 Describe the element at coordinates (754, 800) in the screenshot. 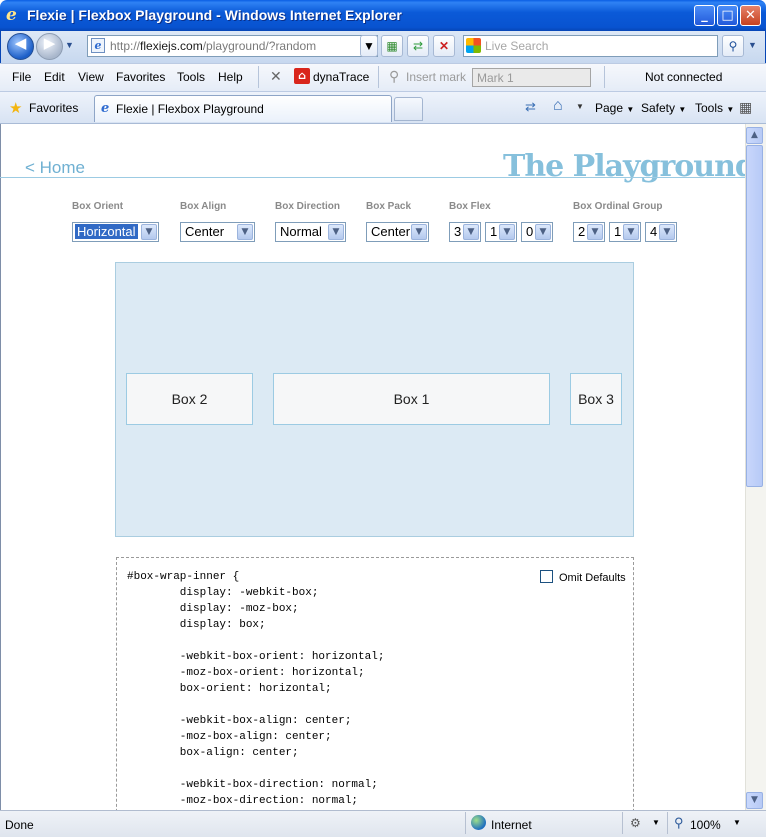

I see `scroll-down-button: ▼` at that location.